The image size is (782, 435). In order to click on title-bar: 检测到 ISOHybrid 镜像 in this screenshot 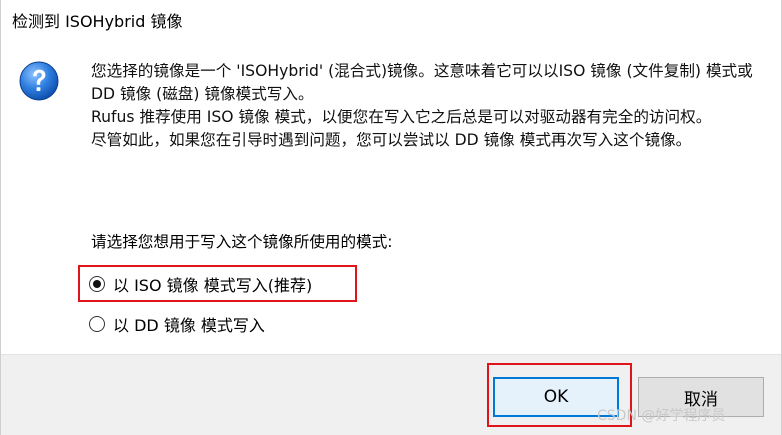, I will do `click(391, 23)`.